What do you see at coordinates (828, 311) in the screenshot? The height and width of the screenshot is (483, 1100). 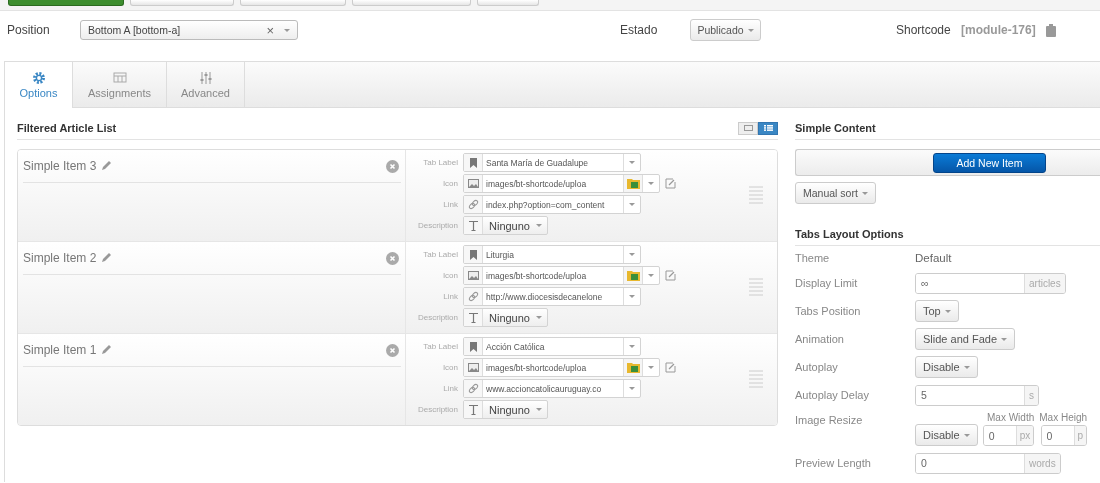 I see `field-label: Tabs Position` at bounding box center [828, 311].